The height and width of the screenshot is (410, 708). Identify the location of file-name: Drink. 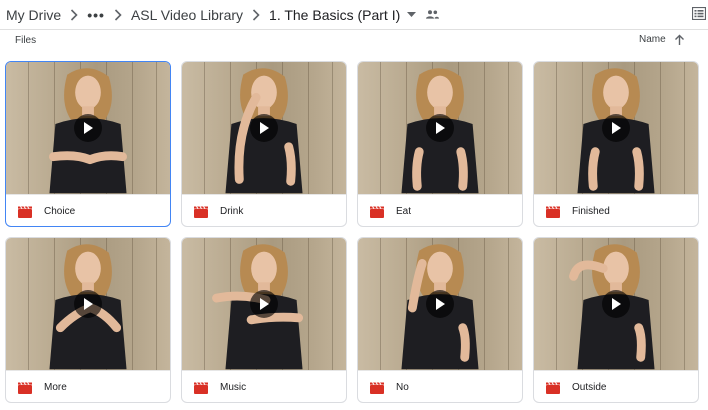
(232, 211).